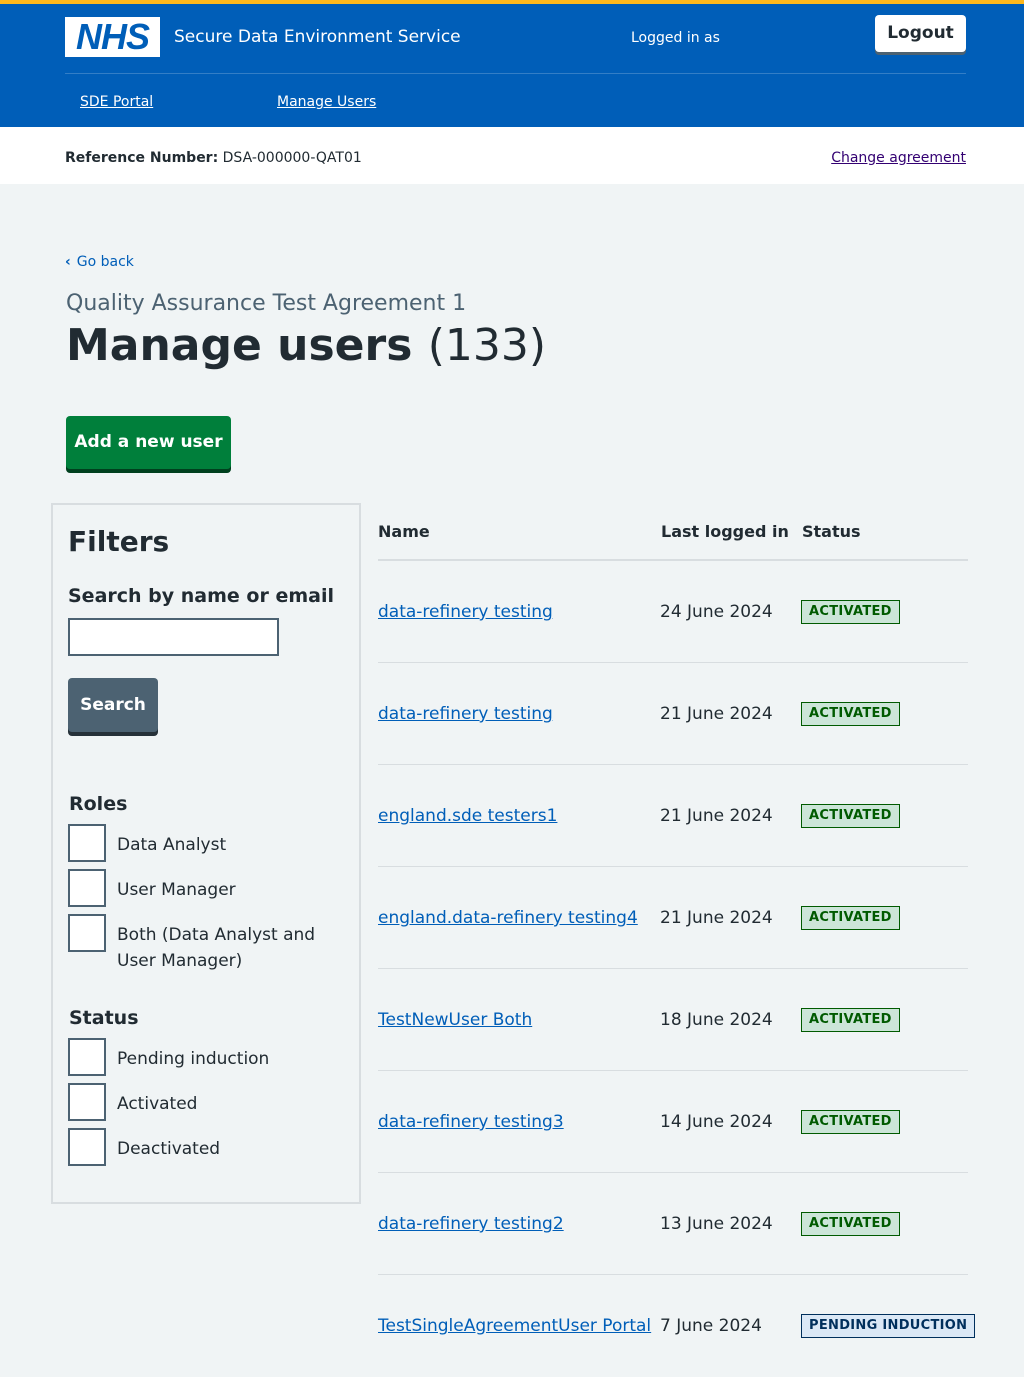 This screenshot has height=1377, width=1024. What do you see at coordinates (169, 1149) in the screenshot?
I see `checkbox-label: Deactivated` at bounding box center [169, 1149].